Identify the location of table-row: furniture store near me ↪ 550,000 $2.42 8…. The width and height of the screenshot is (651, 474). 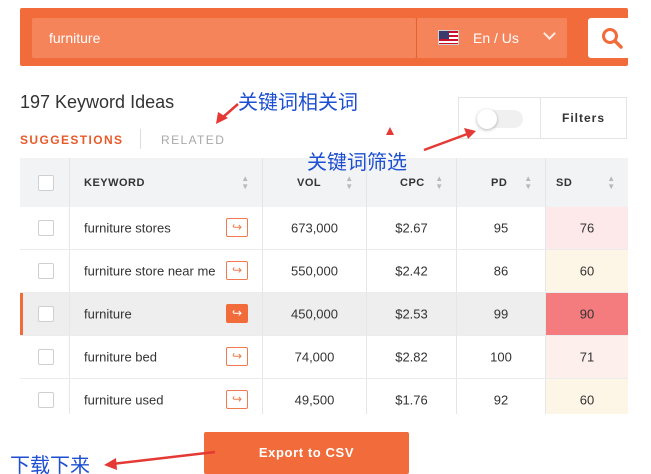
(324, 271).